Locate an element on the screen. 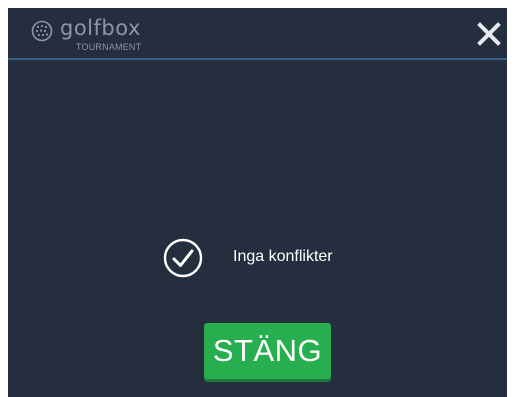 This screenshot has width=515, height=397. logo-subtitle: TOURNAMENT is located at coordinates (109, 47).